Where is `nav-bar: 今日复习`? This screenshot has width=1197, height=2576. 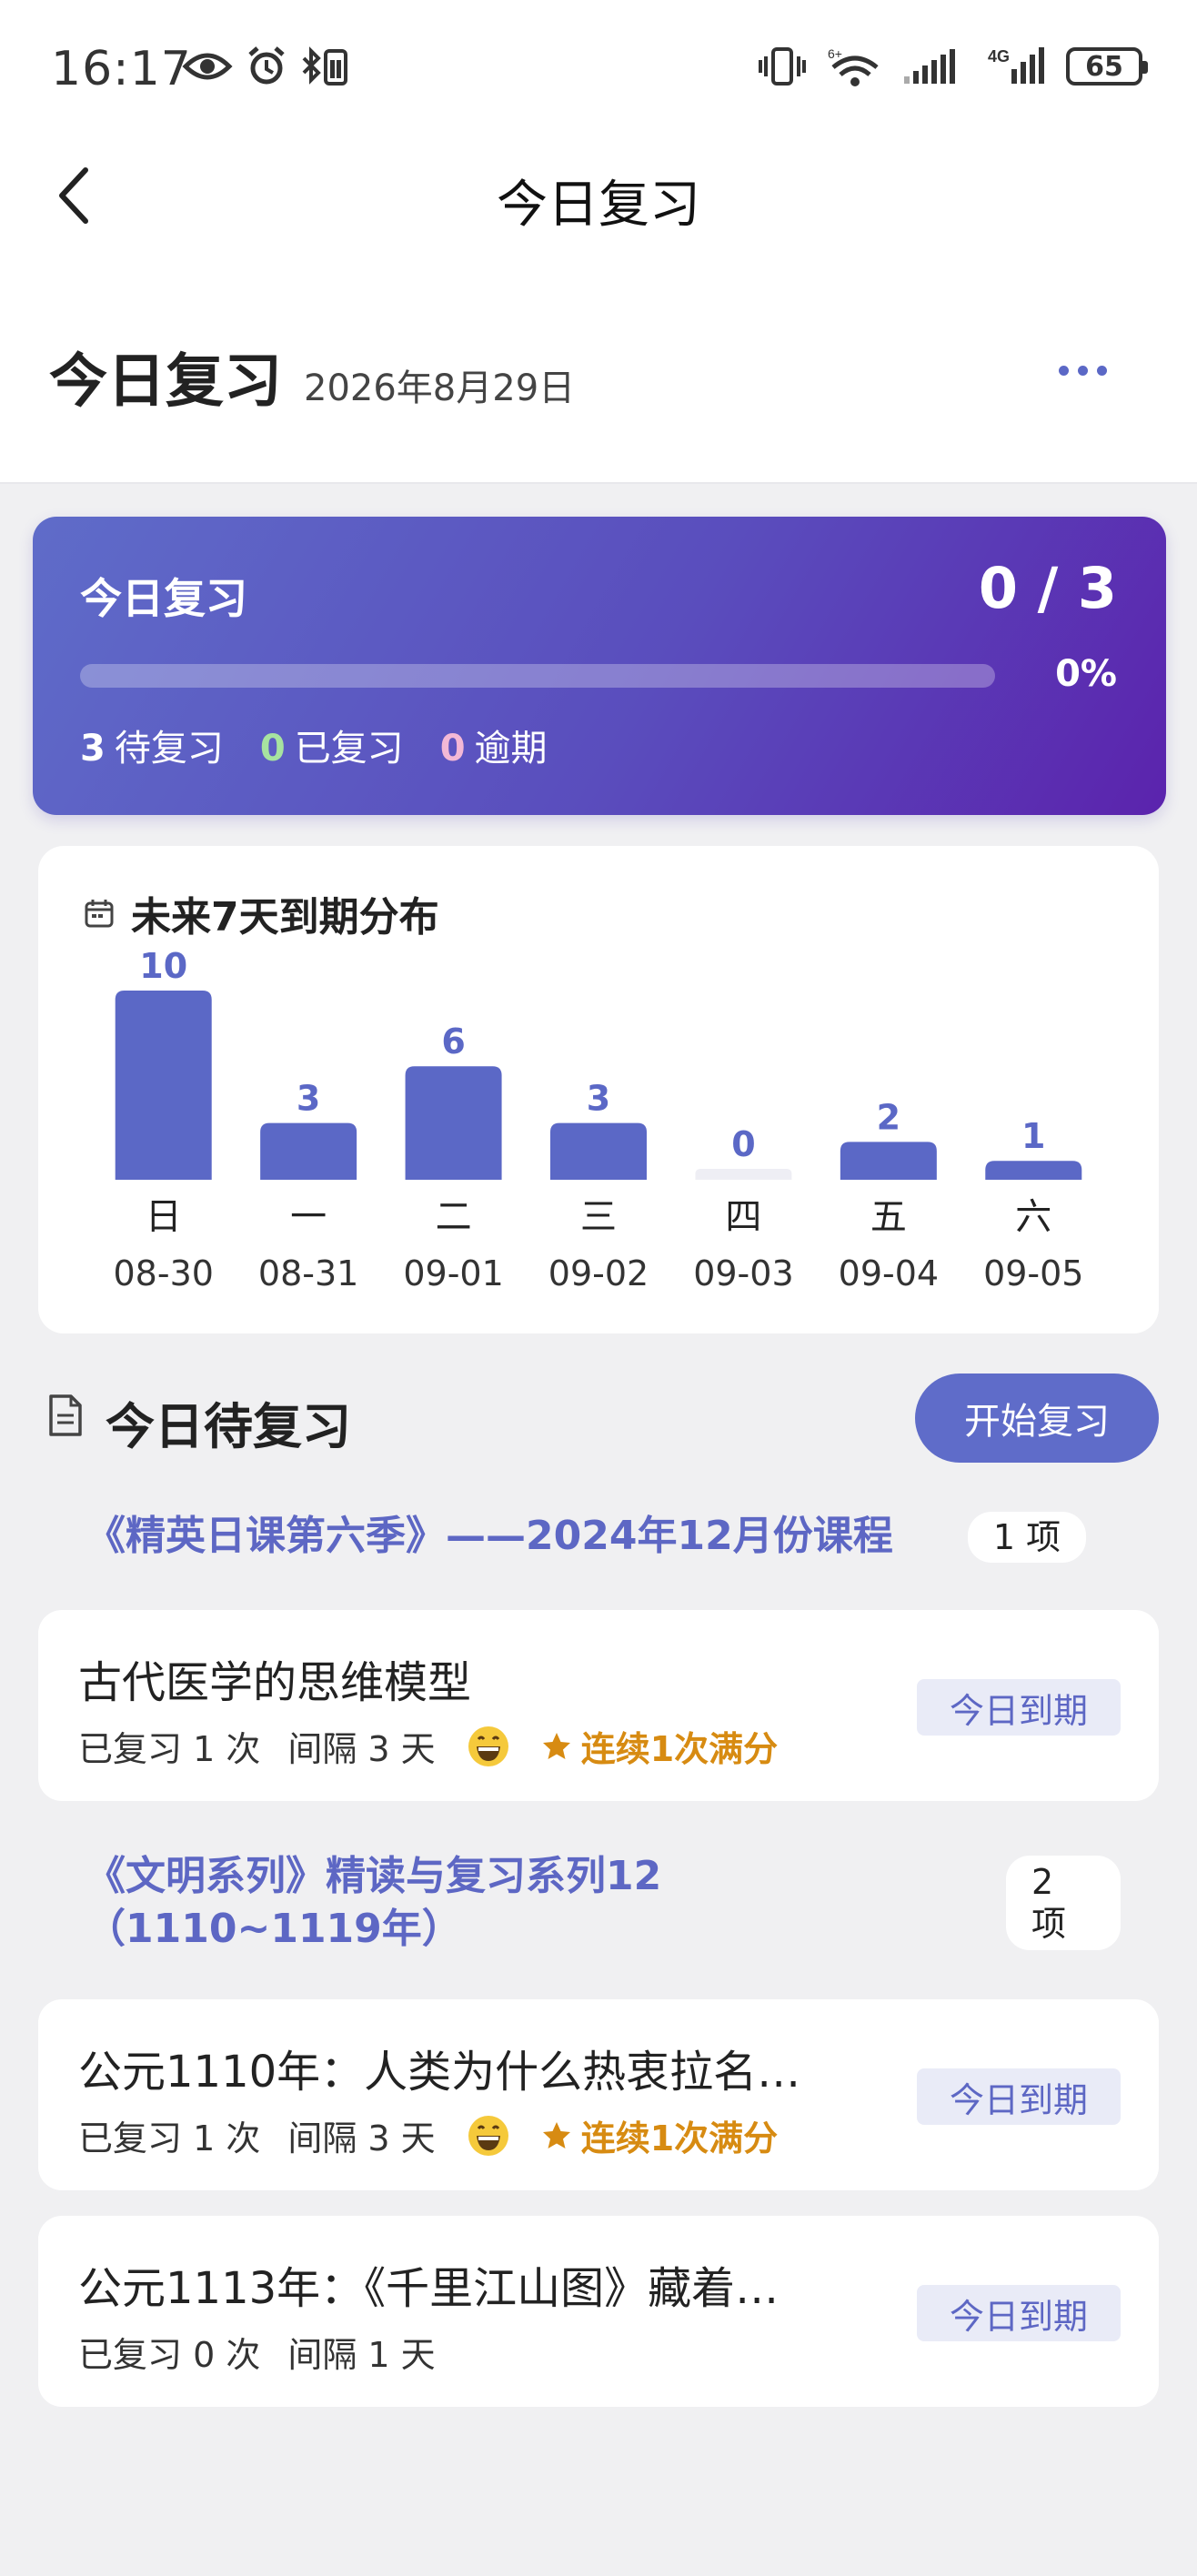 nav-bar: 今日复习 is located at coordinates (598, 196).